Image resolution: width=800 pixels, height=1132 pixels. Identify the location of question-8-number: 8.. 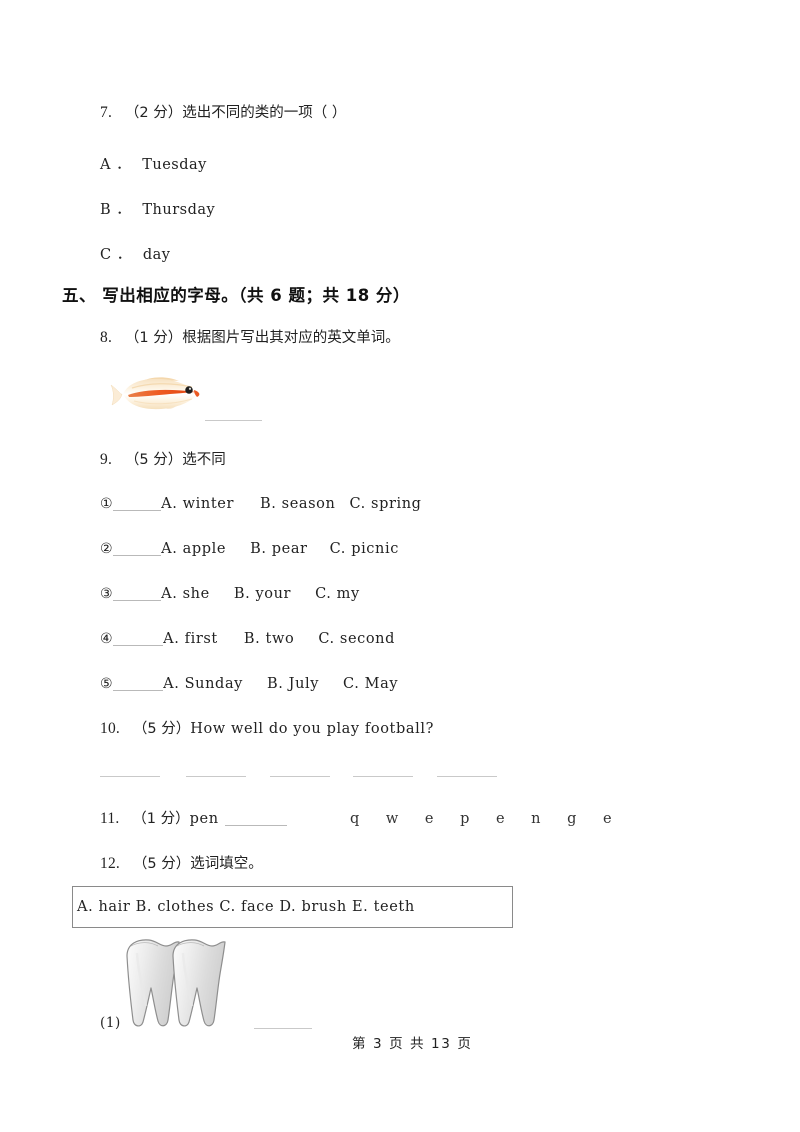
(106, 337).